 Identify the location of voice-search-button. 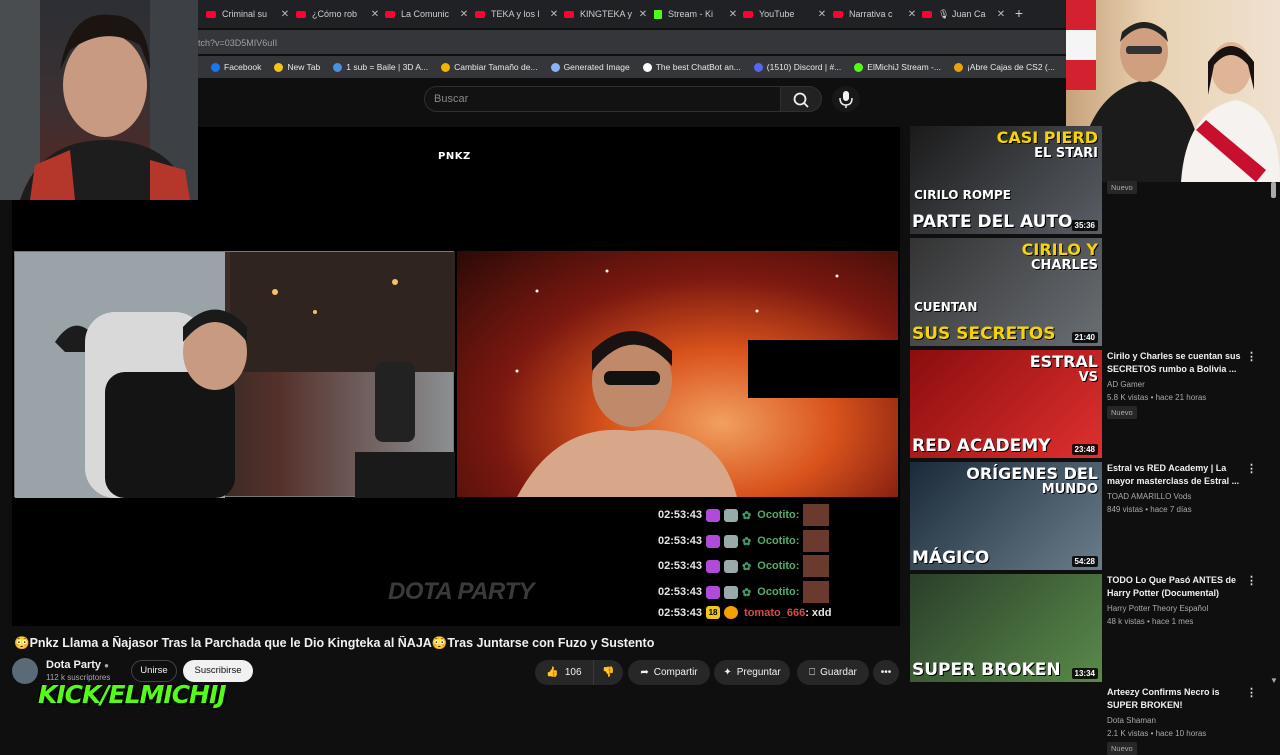
(846, 99).